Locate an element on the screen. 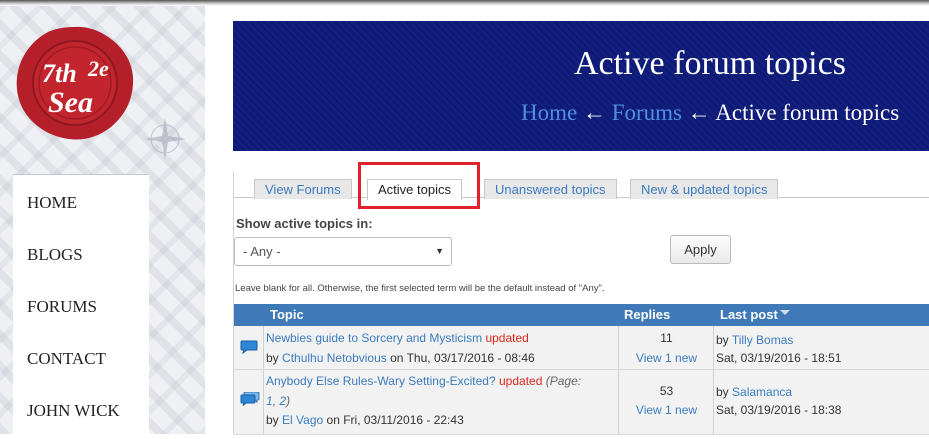 The width and height of the screenshot is (929, 439). replies-cell: 11 View 1 new is located at coordinates (666, 347).